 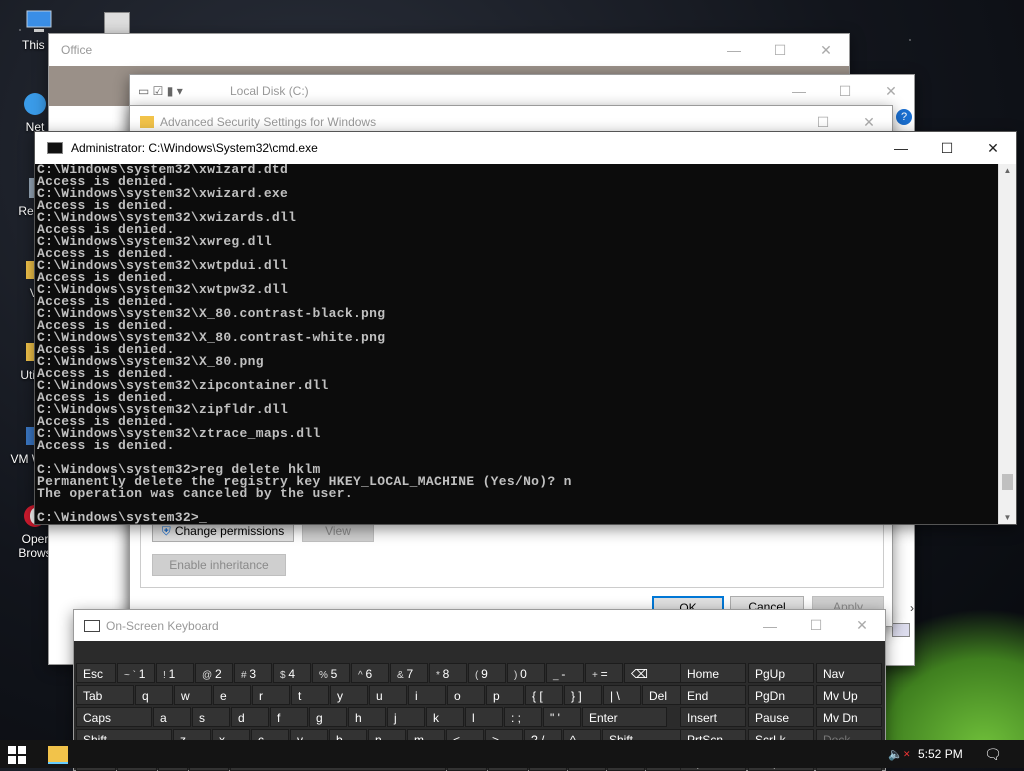 I want to click on console-line: C:\Windows\system32\xwtpw32.dll, so click(x=163, y=289).